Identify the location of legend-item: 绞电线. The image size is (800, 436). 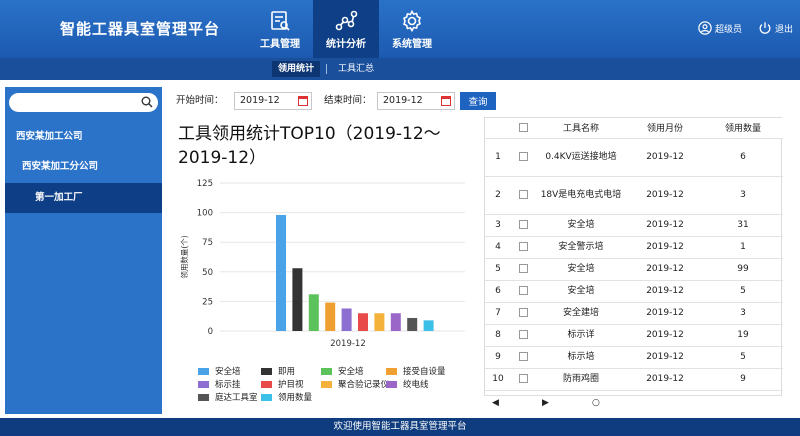
(407, 384).